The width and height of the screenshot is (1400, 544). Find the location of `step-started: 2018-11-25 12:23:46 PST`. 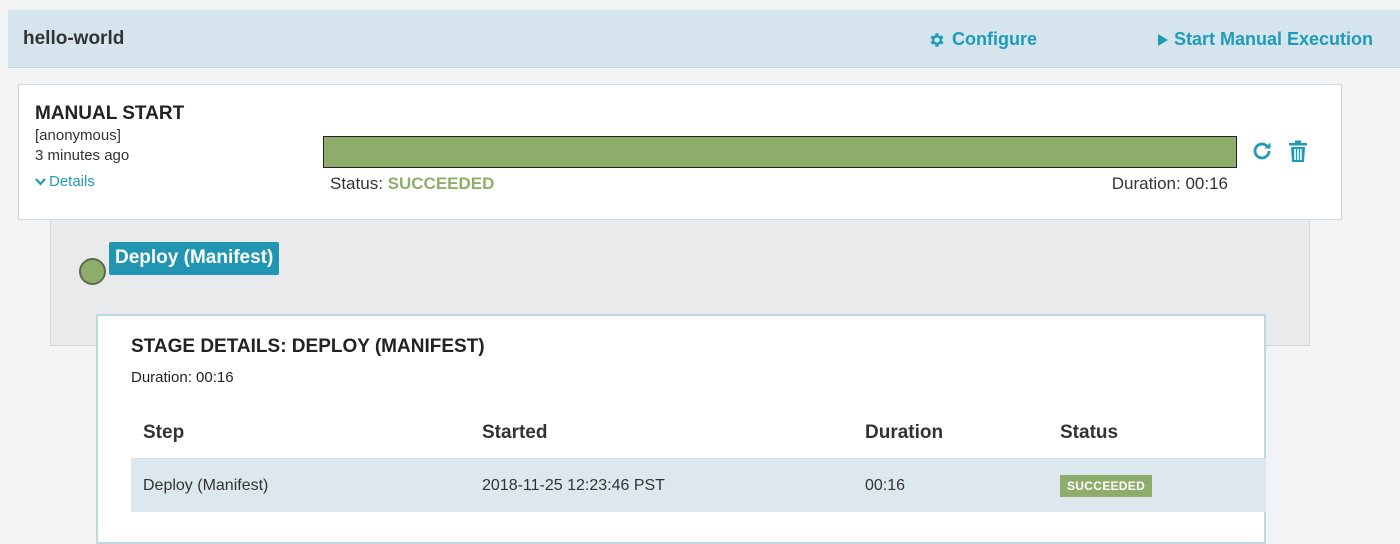

step-started: 2018-11-25 12:23:46 PST is located at coordinates (573, 485).